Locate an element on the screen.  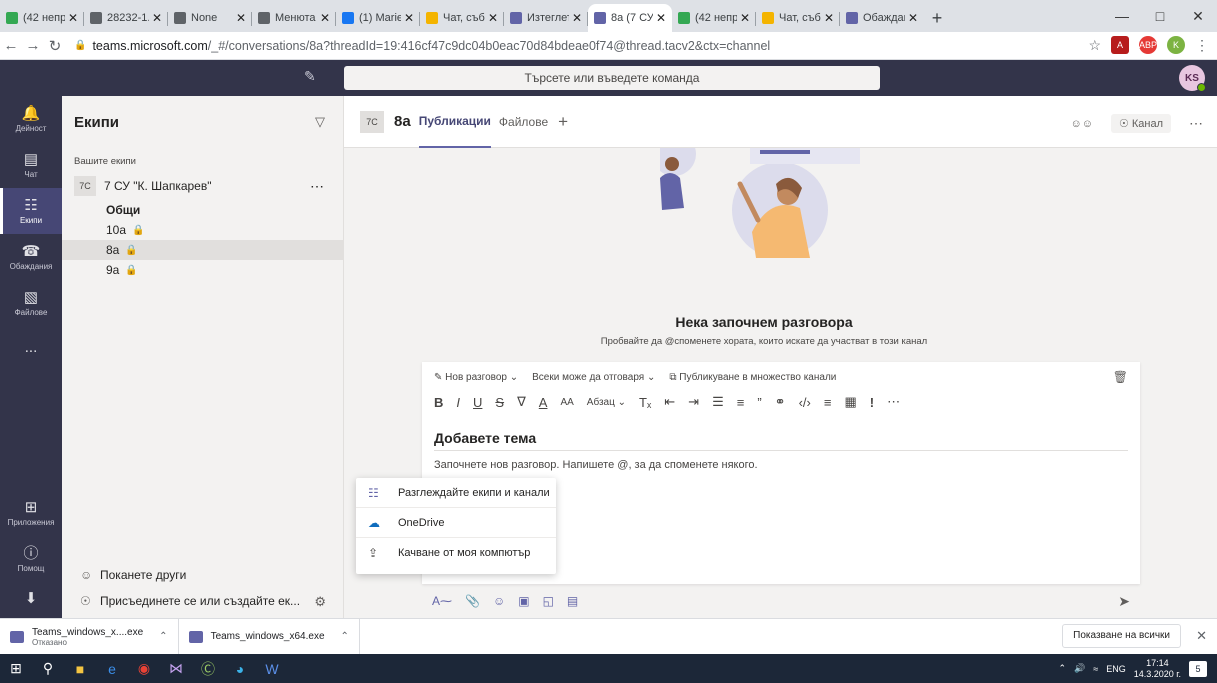
more-options-icon: ⋯ is located at coordinates (1196, 123).